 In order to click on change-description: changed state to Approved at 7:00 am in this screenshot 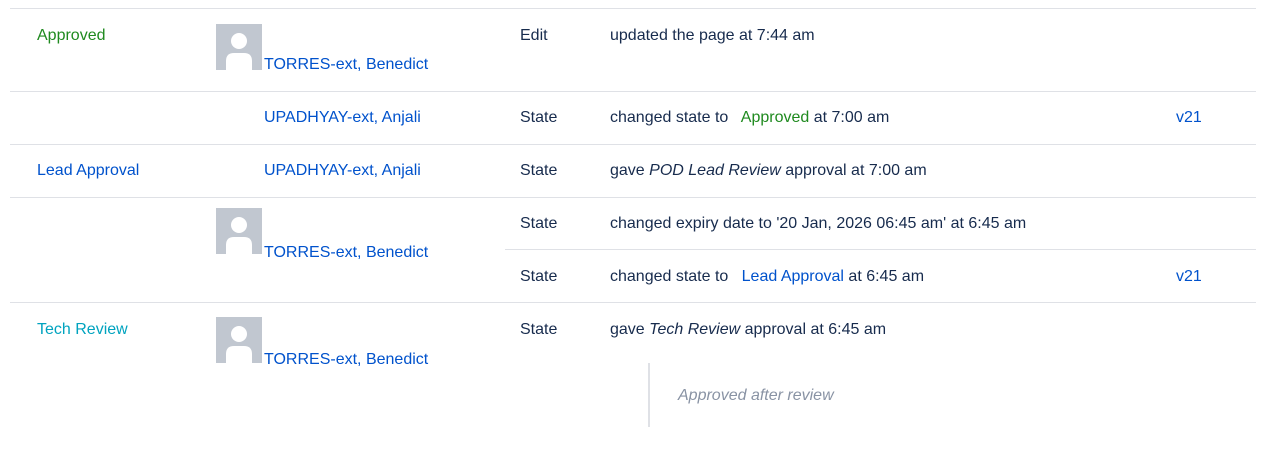, I will do `click(749, 118)`.